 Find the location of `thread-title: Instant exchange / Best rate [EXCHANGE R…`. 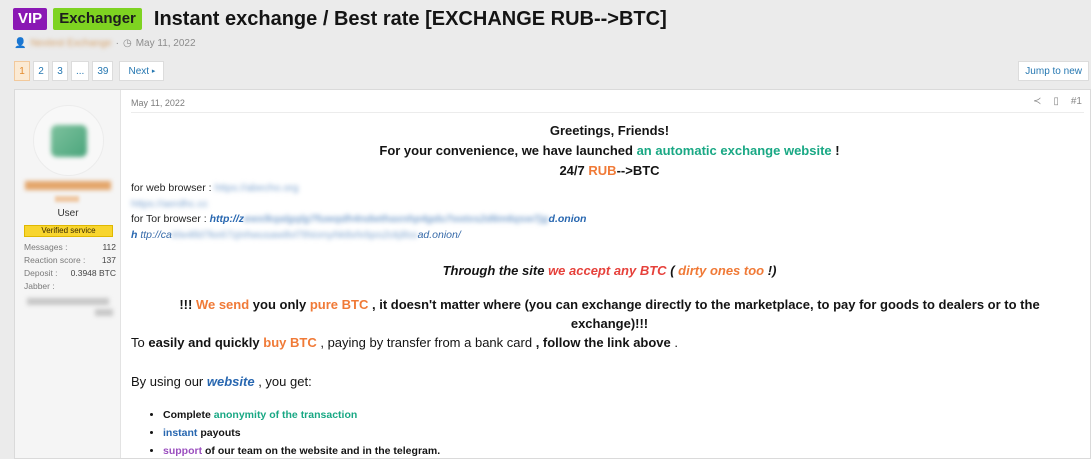

thread-title: Instant exchange / Best rate [EXCHANGE R… is located at coordinates (410, 18).